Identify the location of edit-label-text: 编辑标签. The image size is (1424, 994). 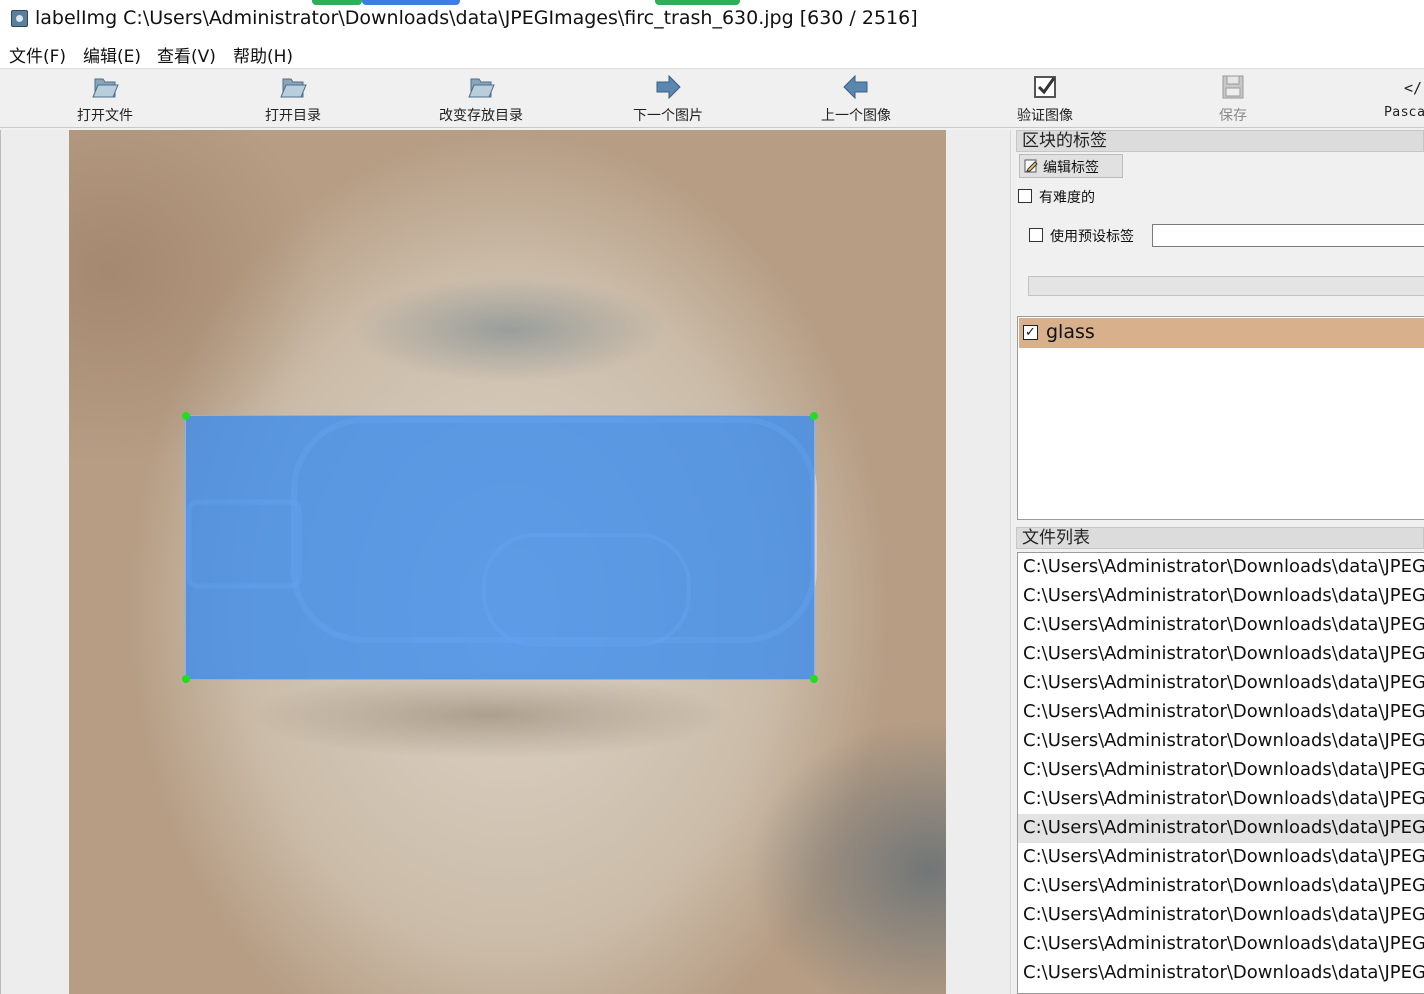
(1071, 168).